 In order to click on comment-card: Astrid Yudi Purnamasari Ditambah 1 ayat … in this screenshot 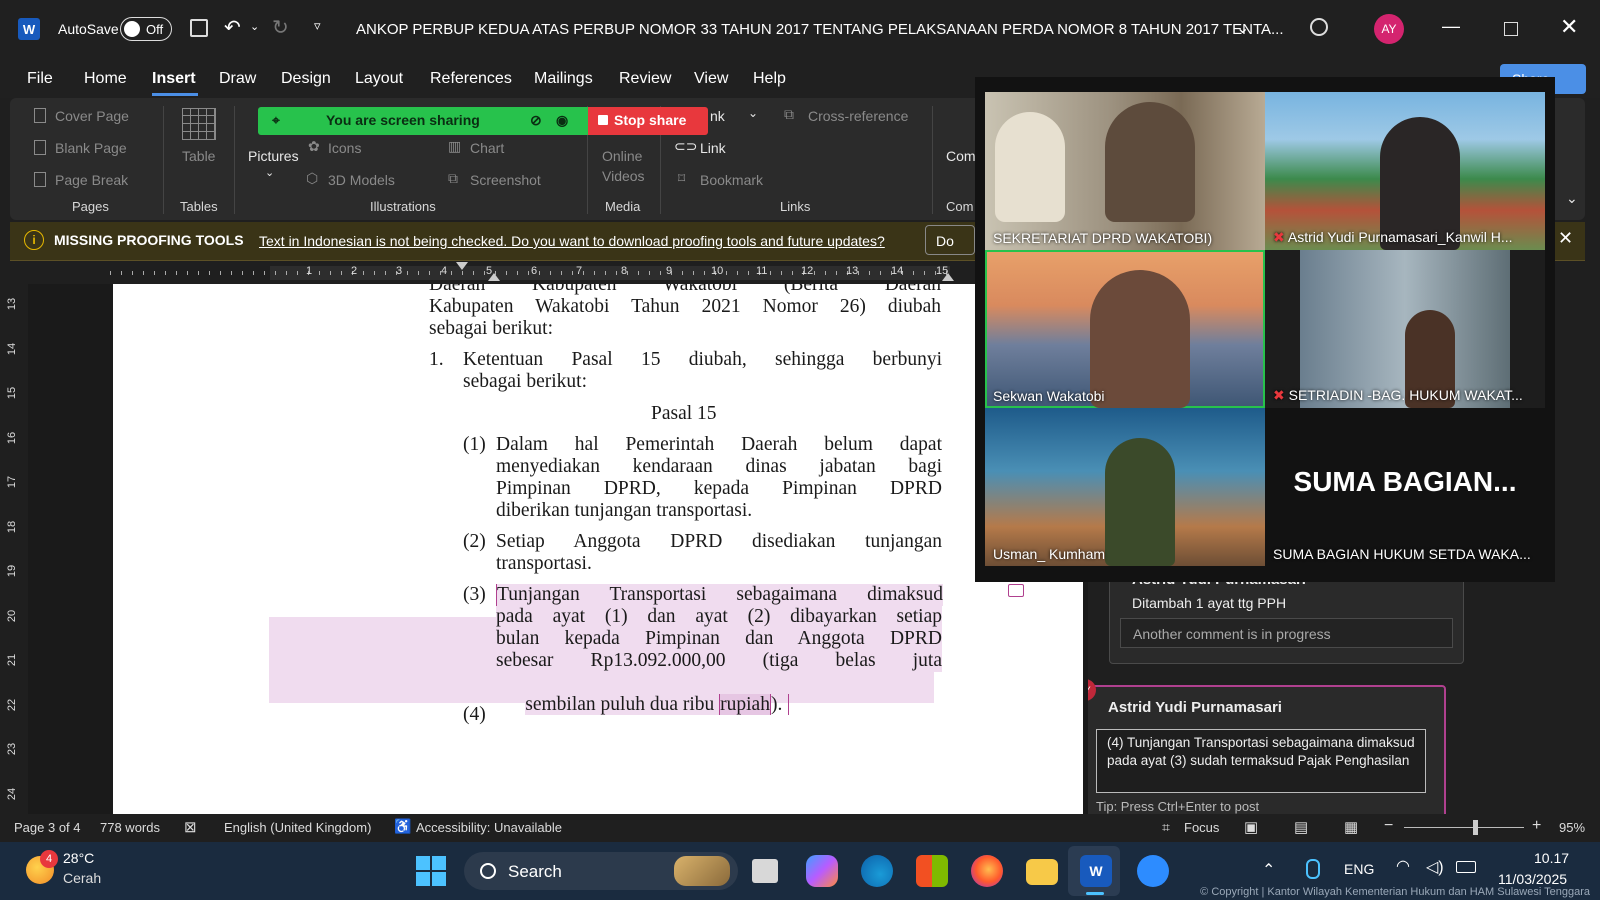, I will do `click(1286, 617)`.